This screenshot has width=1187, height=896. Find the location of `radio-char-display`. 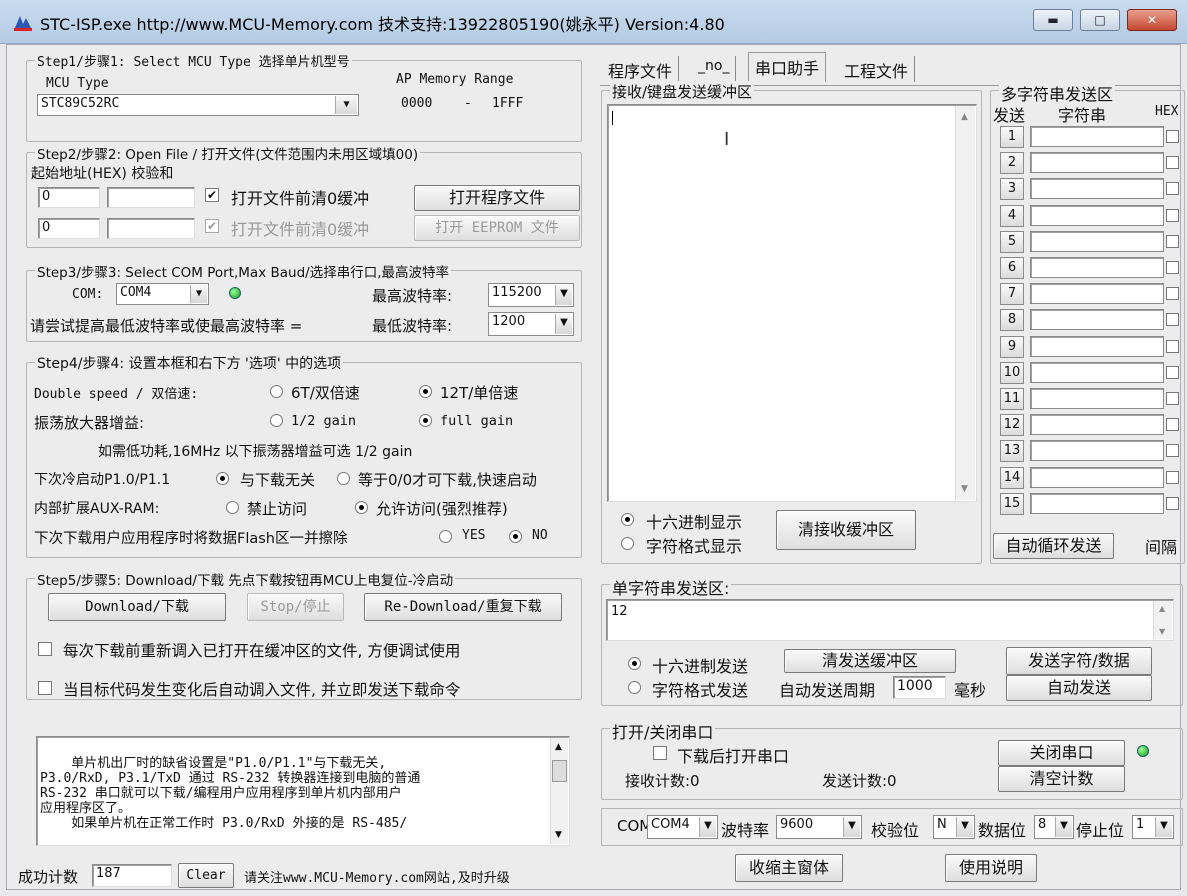

radio-char-display is located at coordinates (627, 543).